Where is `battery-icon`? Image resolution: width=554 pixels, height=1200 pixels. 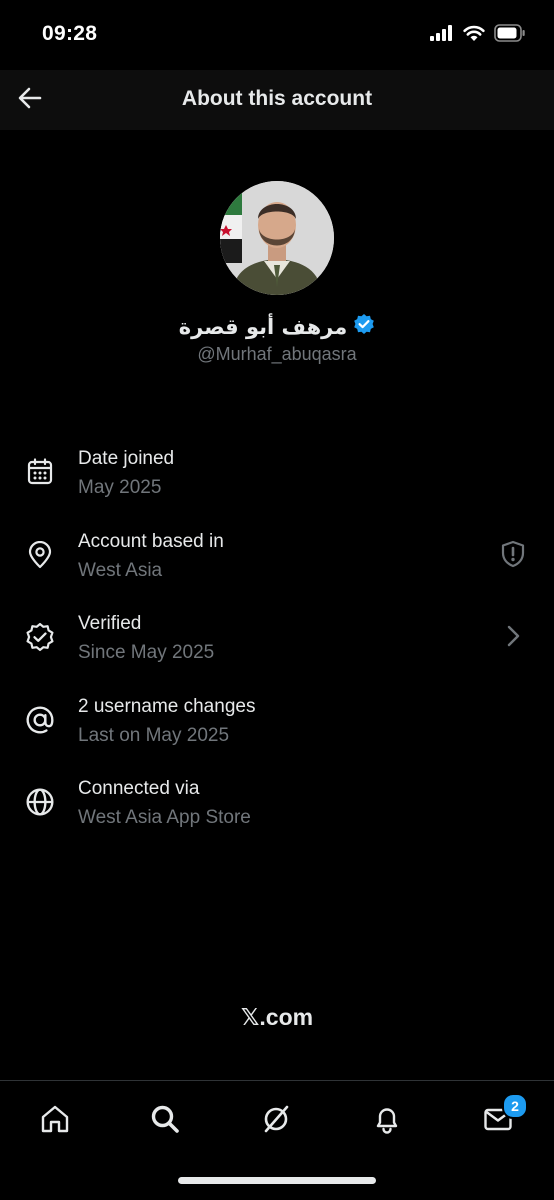 battery-icon is located at coordinates (510, 35).